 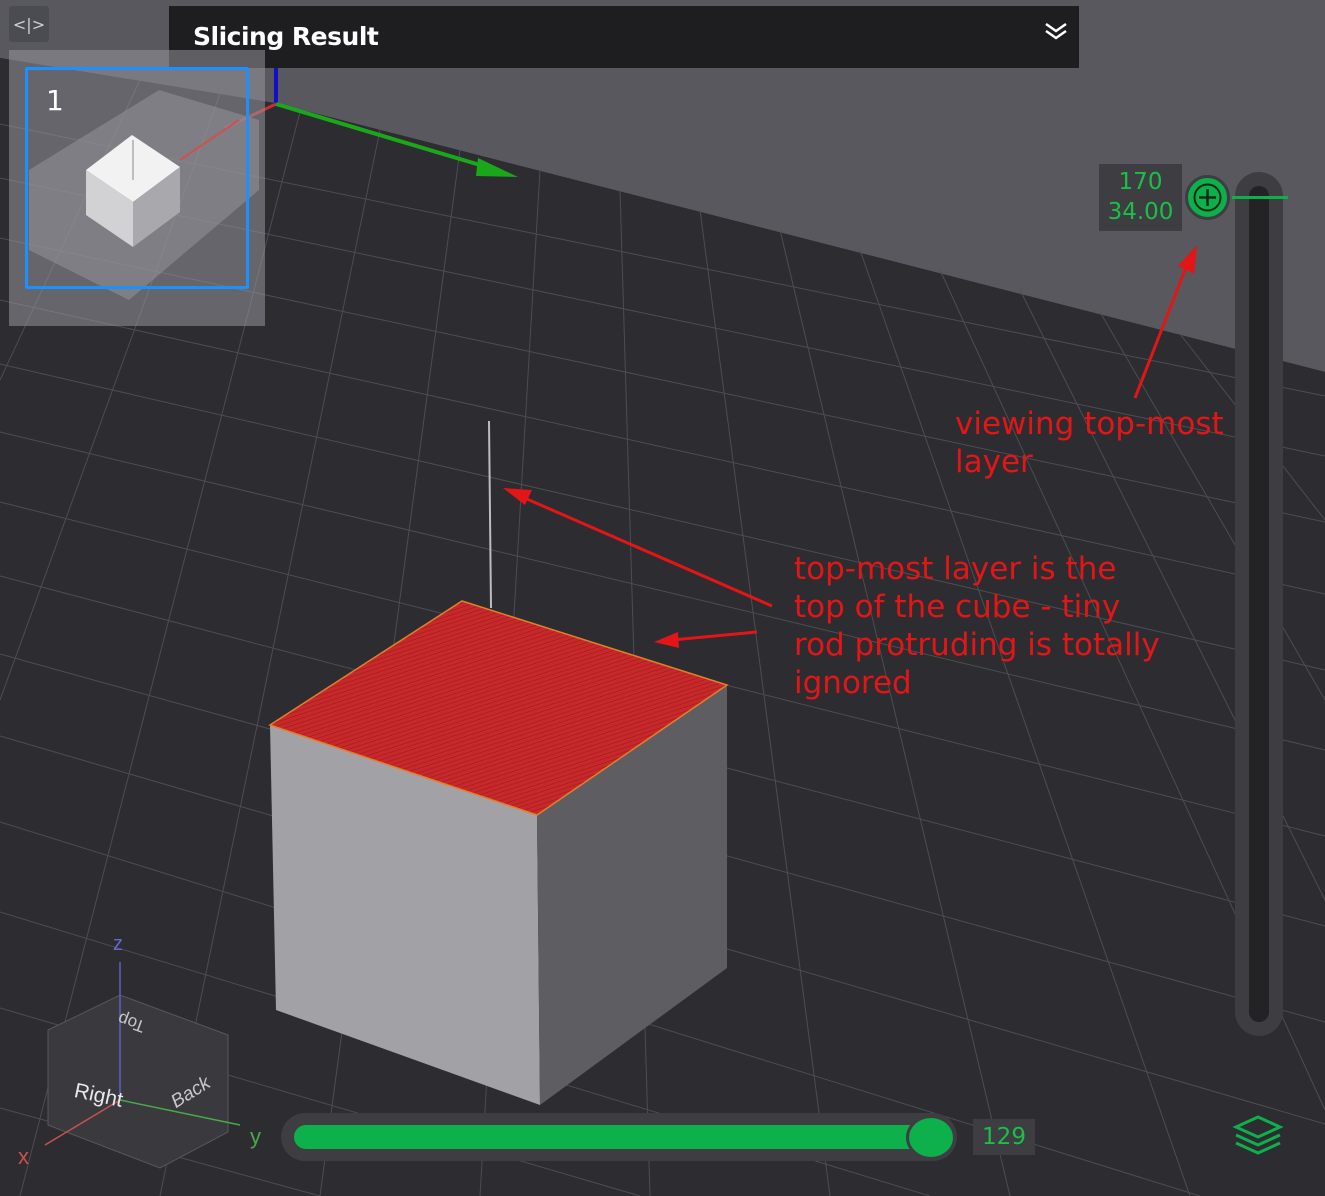 What do you see at coordinates (994, 462) in the screenshot?
I see `annotation-line: layer` at bounding box center [994, 462].